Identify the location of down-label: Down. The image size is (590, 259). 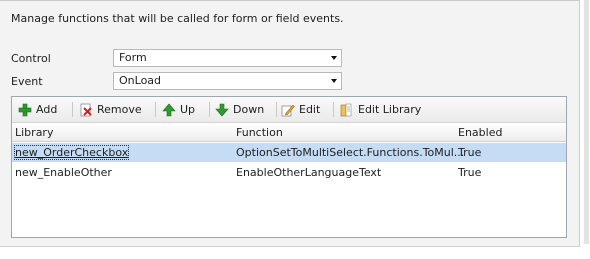
(249, 109).